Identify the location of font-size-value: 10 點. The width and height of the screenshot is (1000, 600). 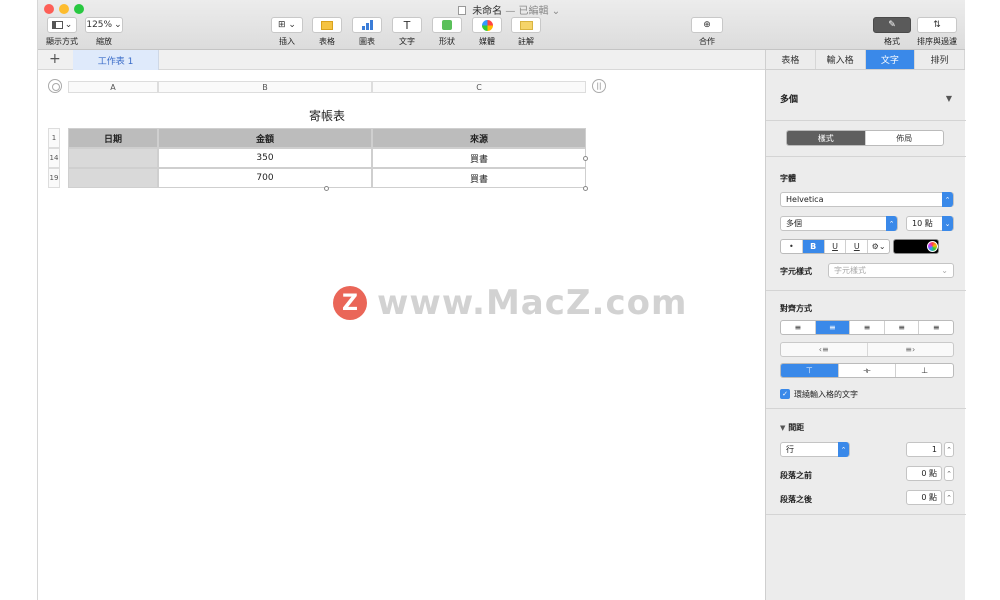
(922, 223).